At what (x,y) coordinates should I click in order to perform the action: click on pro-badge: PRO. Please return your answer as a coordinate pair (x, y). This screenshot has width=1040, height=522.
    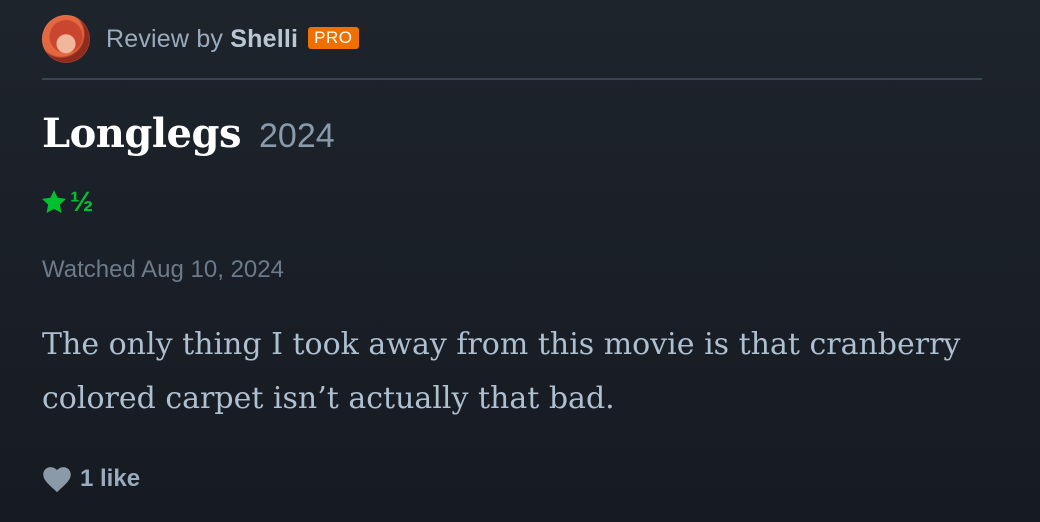
    Looking at the image, I should click on (333, 38).